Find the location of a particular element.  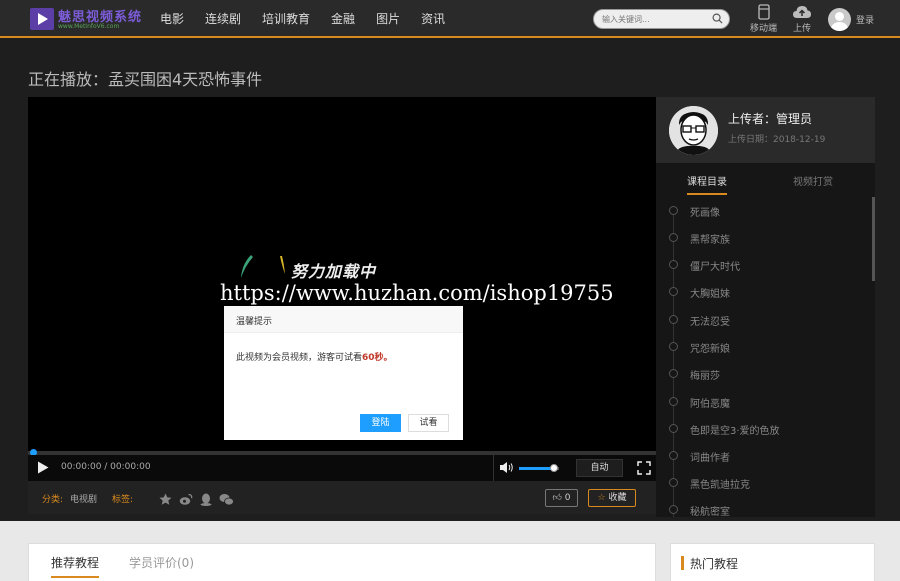

wechat-share-icon is located at coordinates (226, 500).